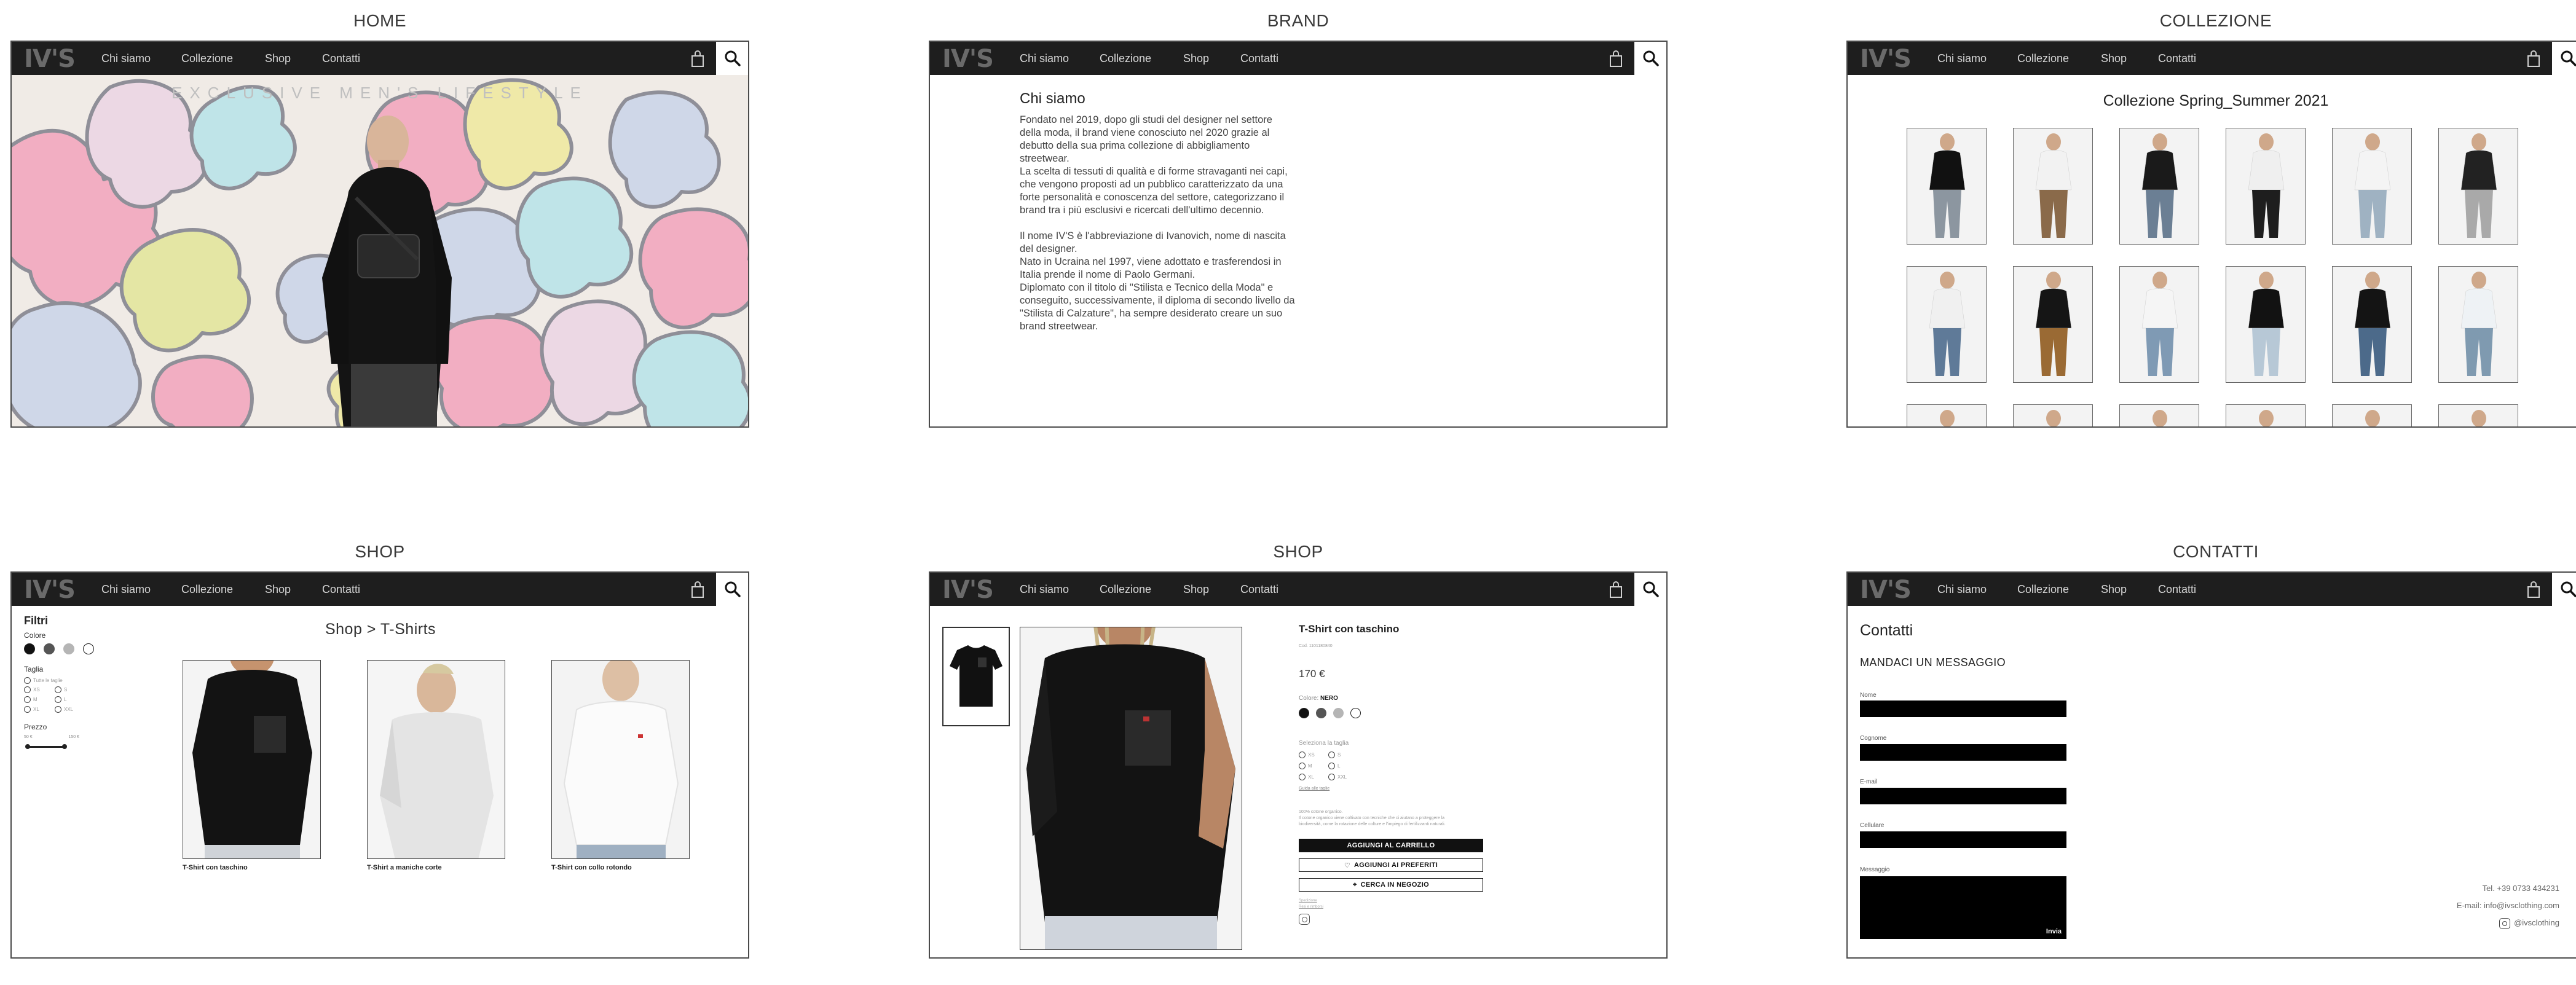 The image size is (2576, 985). Describe the element at coordinates (1963, 907) in the screenshot. I see `message-field: Invia` at that location.